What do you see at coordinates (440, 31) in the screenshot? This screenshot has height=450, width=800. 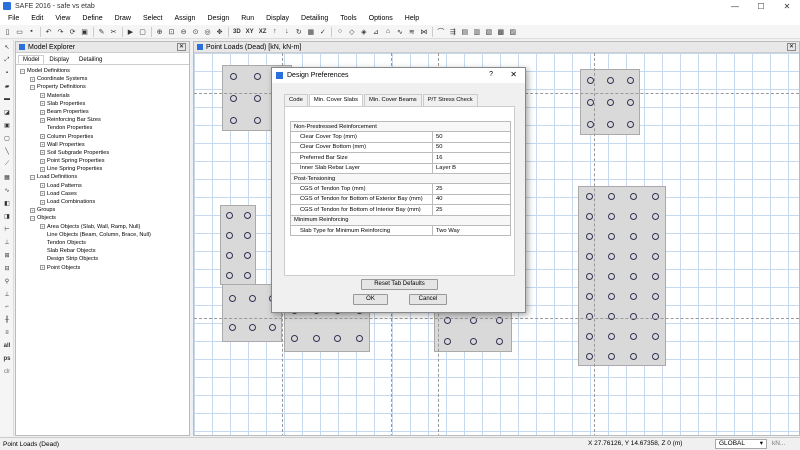 I see `deformed-shape-icon: ⌒` at bounding box center [440, 31].